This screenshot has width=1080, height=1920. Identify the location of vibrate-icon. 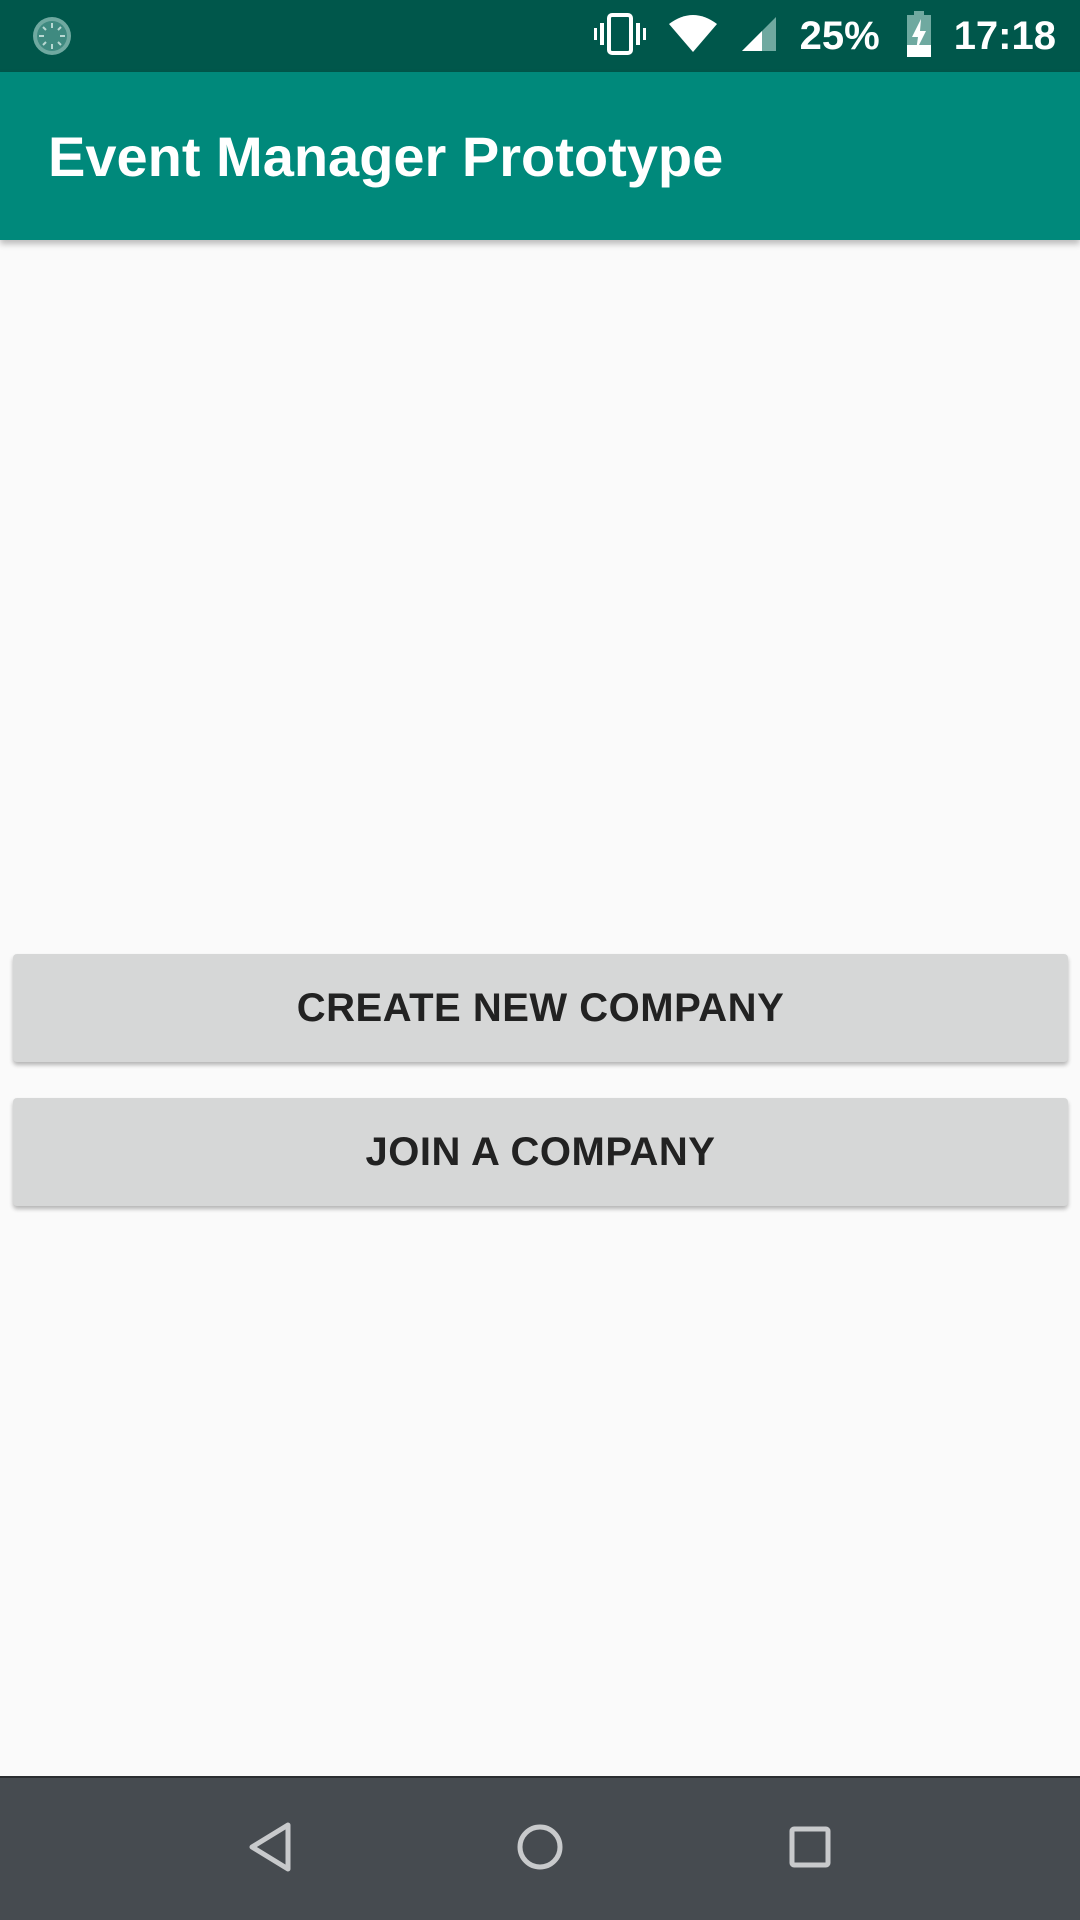
(619, 36).